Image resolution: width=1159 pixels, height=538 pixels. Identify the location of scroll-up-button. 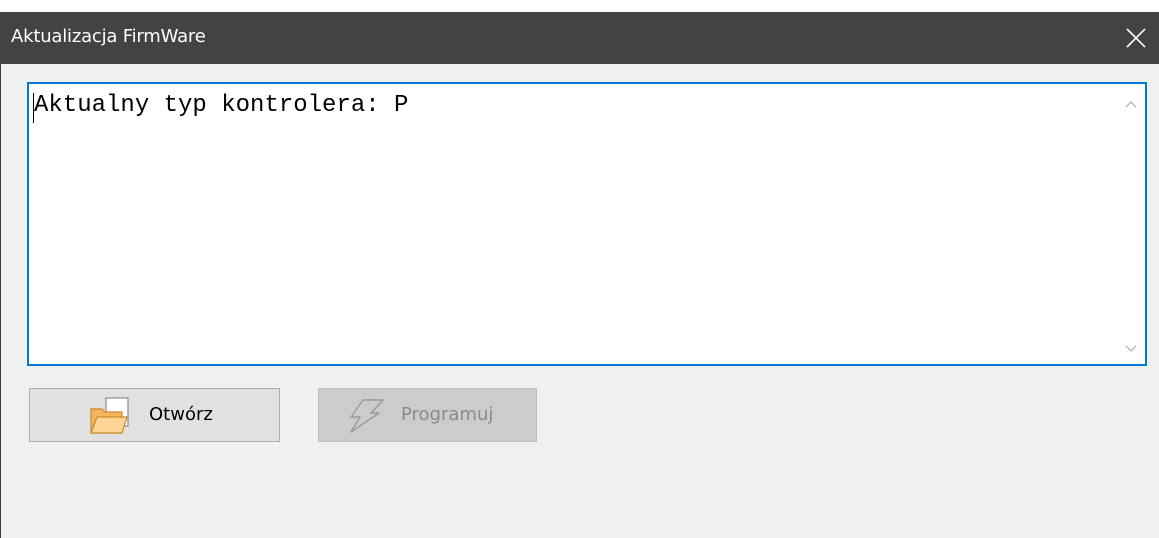
(1131, 104).